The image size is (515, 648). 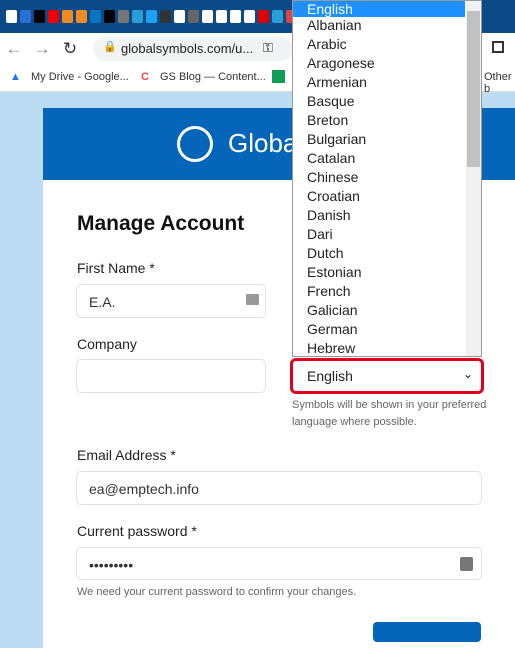 What do you see at coordinates (137, 531) in the screenshot?
I see `password-label: Current password *` at bounding box center [137, 531].